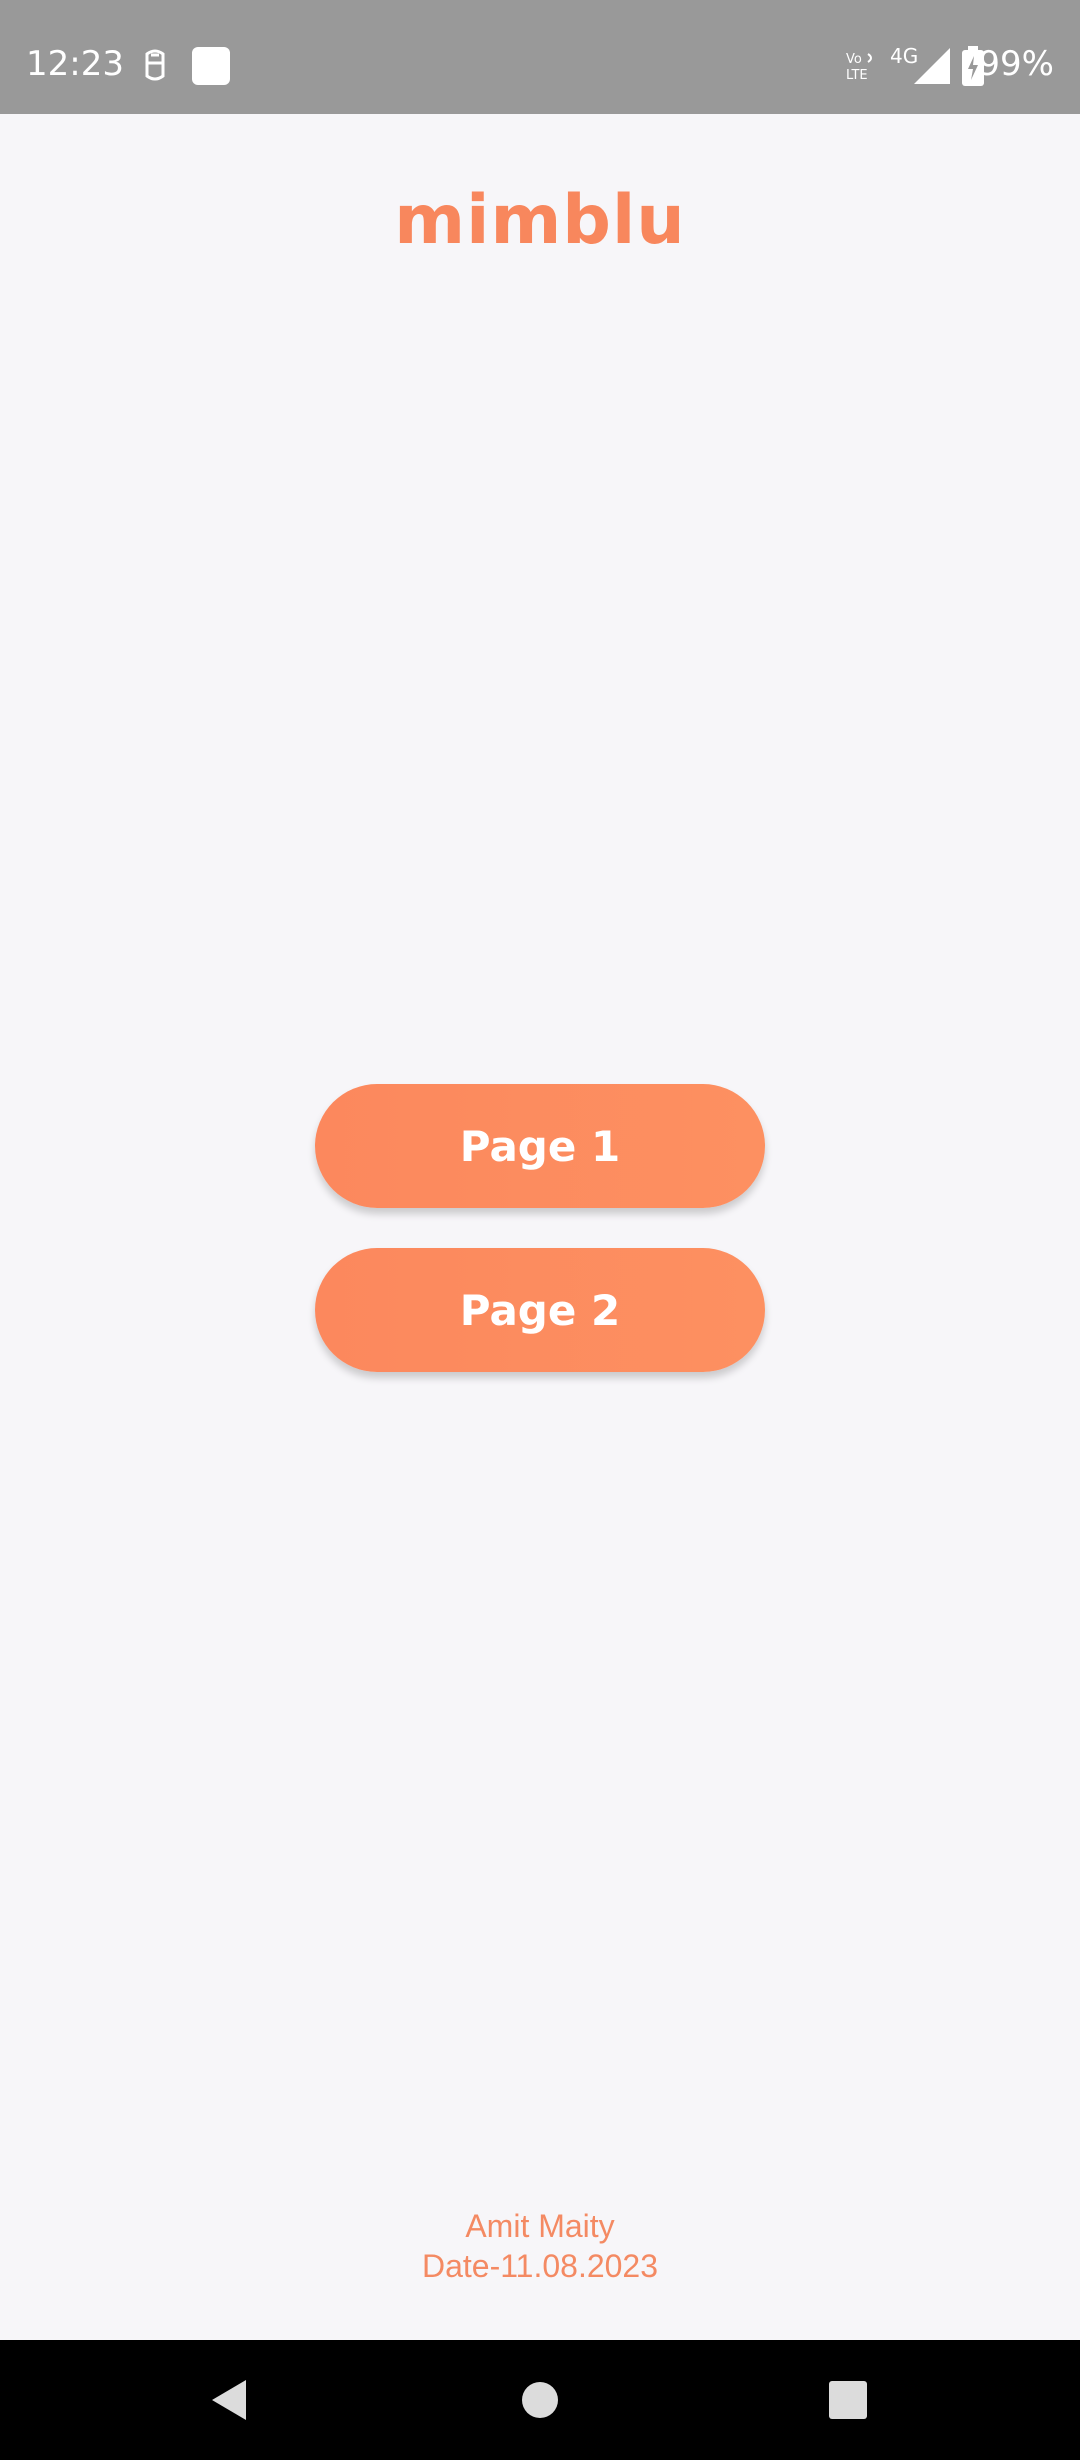 The image size is (1080, 2460). I want to click on battery-percent: 99%, so click(1016, 64).